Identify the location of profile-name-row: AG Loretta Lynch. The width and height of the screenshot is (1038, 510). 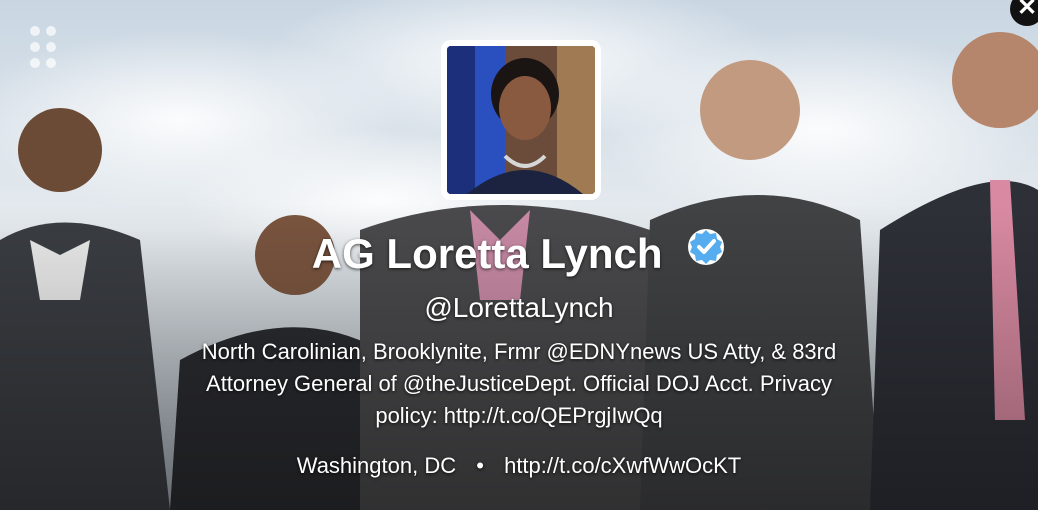
(519, 254).